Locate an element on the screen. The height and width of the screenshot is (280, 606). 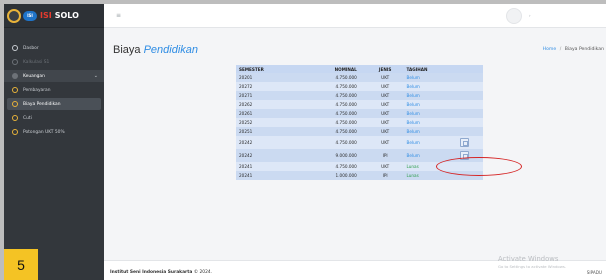
sidebar-item-pembayaran: Pembayaran is located at coordinates (54, 90).